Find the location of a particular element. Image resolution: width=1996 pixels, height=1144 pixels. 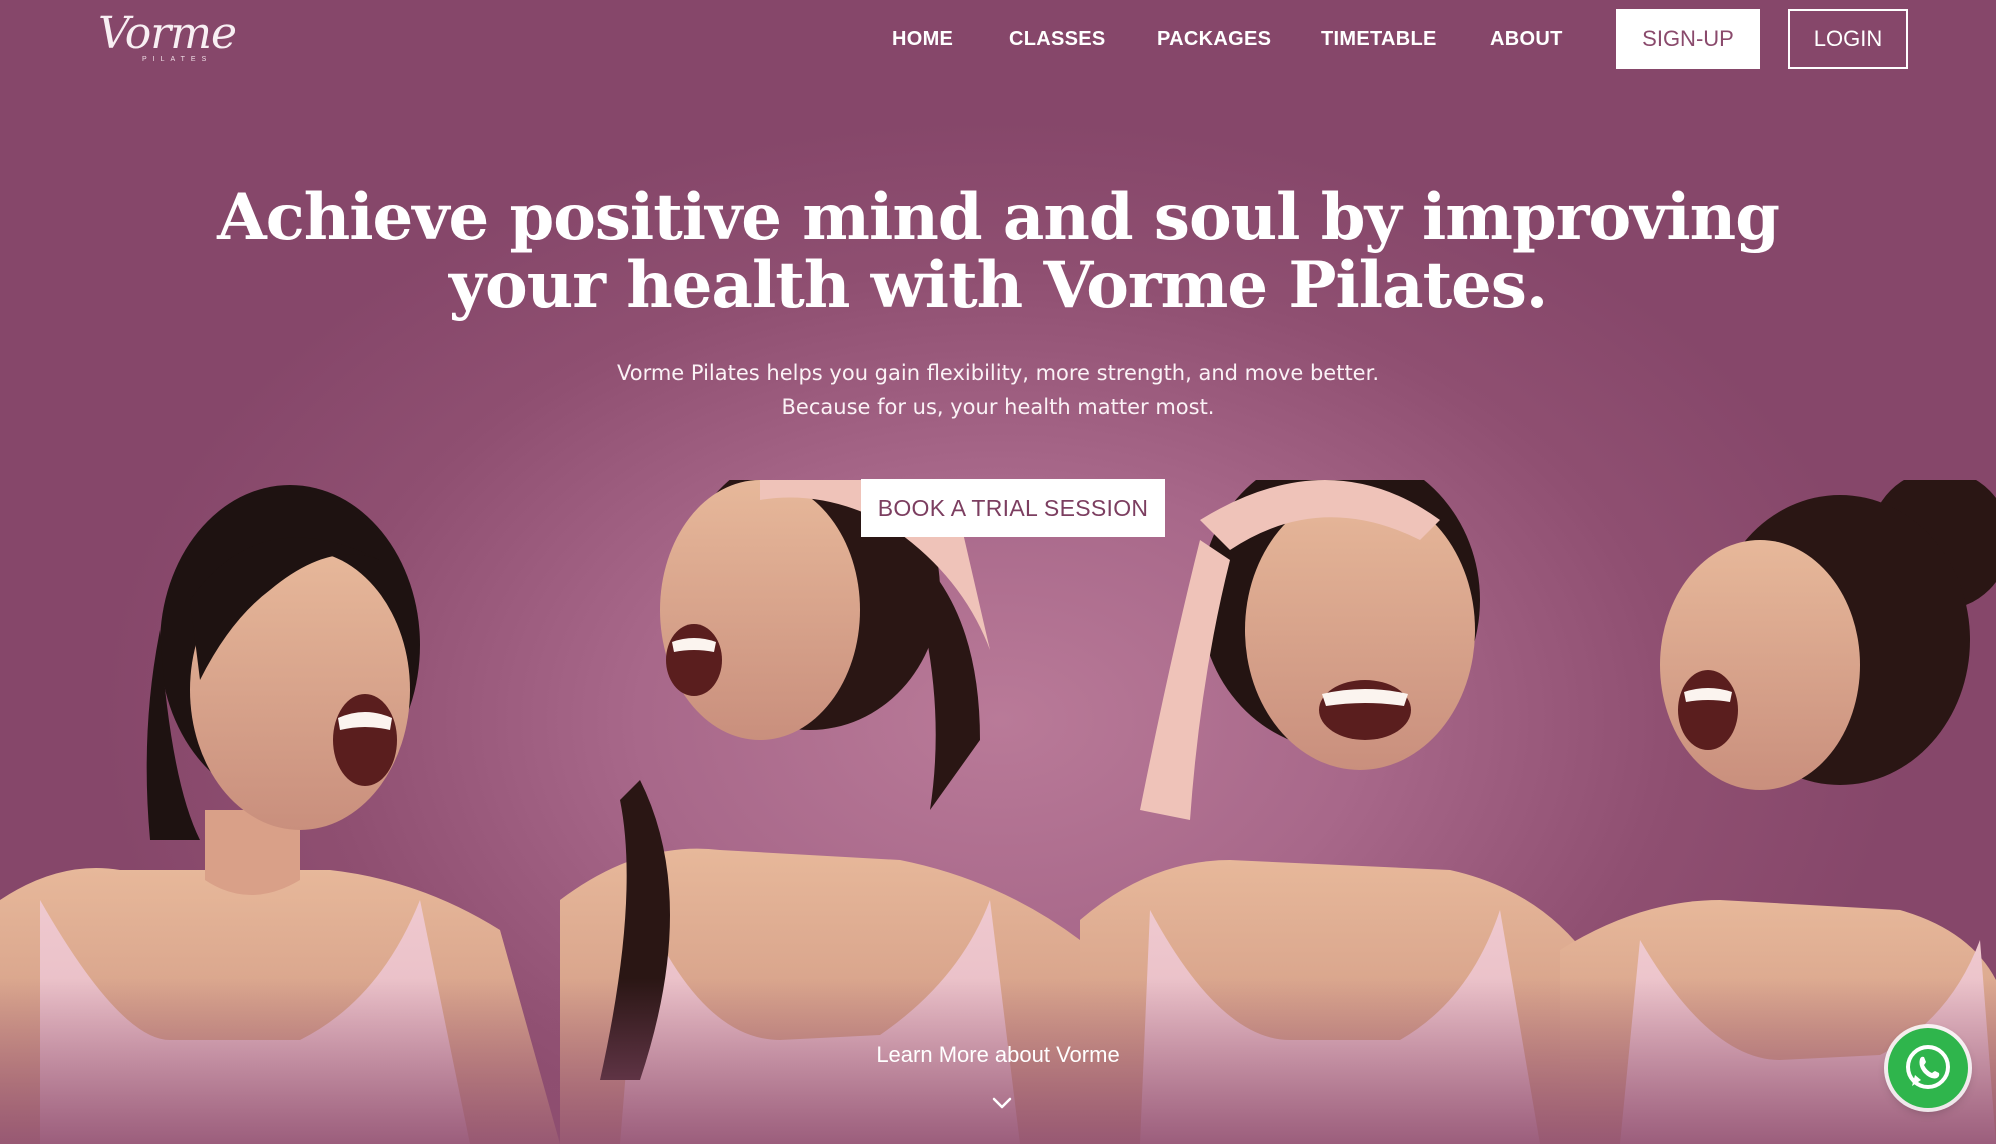

chevron-down-icon is located at coordinates (1002, 1103).